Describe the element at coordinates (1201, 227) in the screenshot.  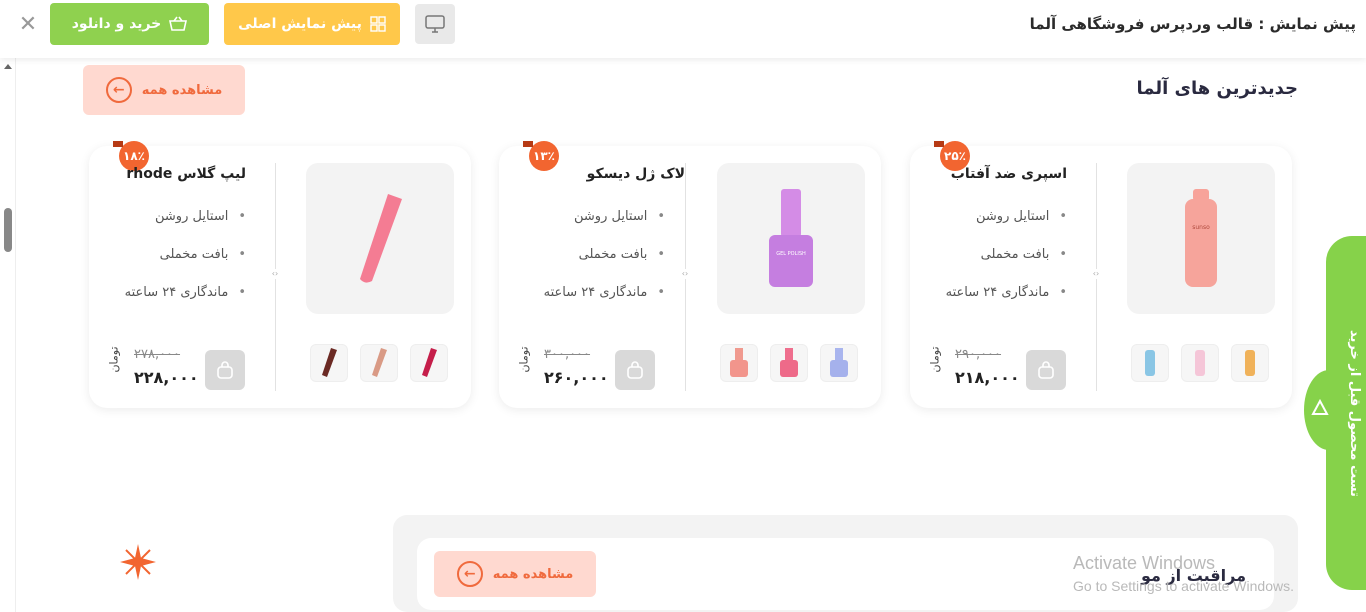
I see `svg-text: sunso` at that location.